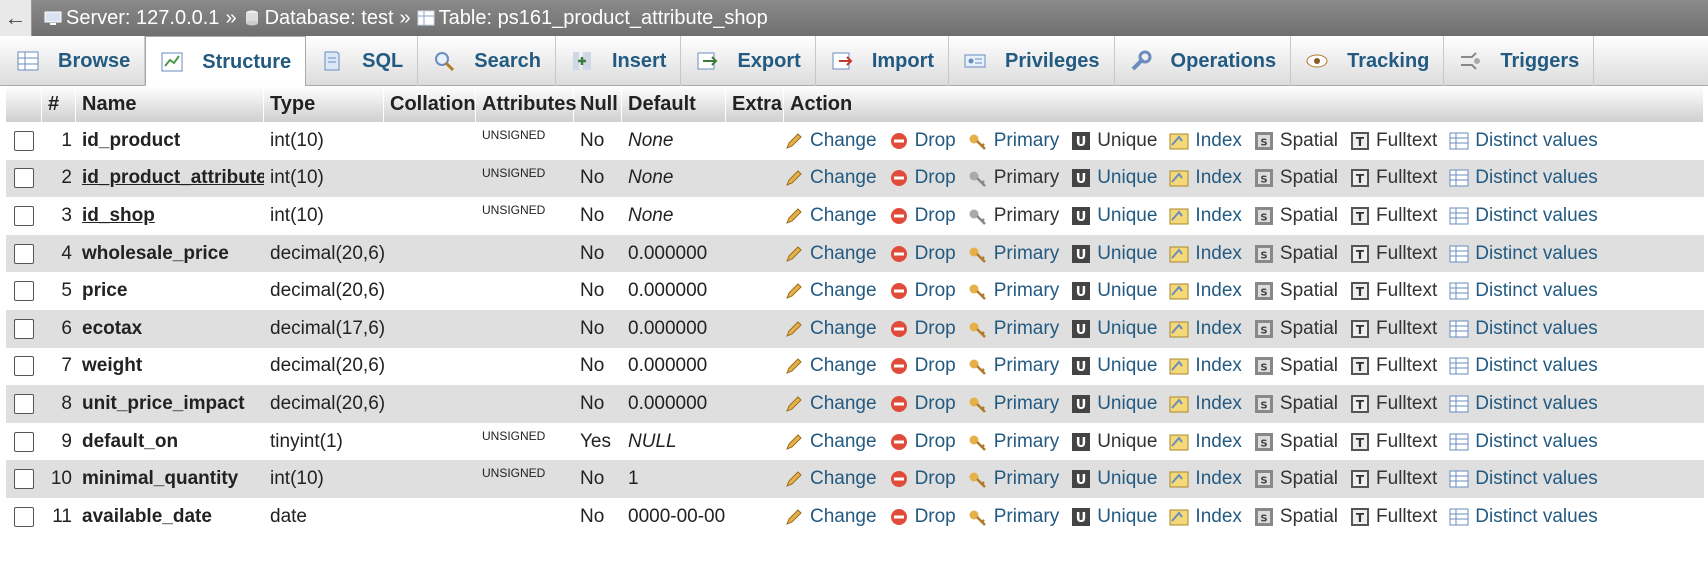 Image resolution: width=1708 pixels, height=572 pixels. What do you see at coordinates (131, 18) in the screenshot?
I see `breadcrumb-server: Server: 127.0.0.1` at bounding box center [131, 18].